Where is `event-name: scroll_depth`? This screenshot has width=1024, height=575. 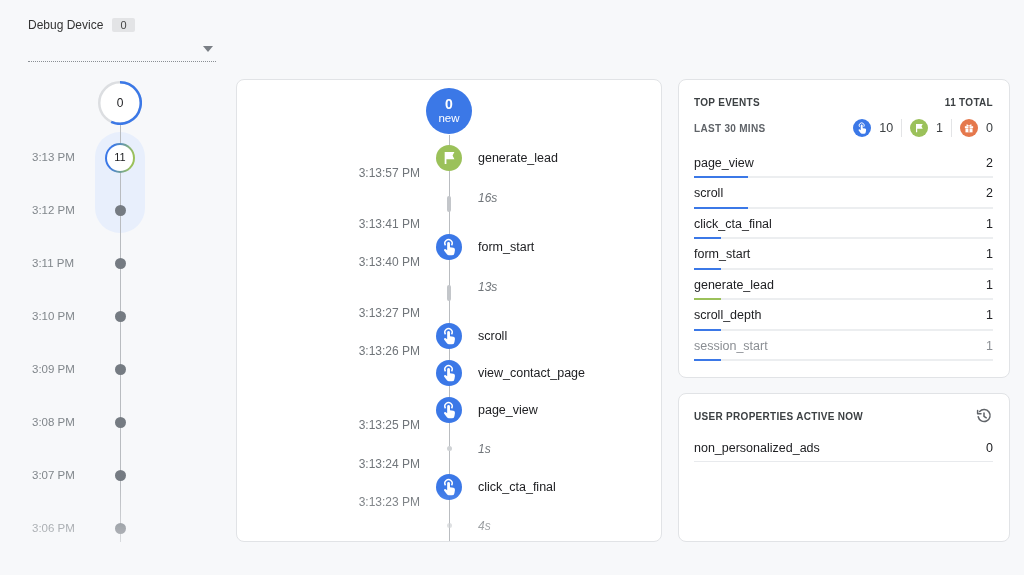
event-name: scroll_depth is located at coordinates (728, 315).